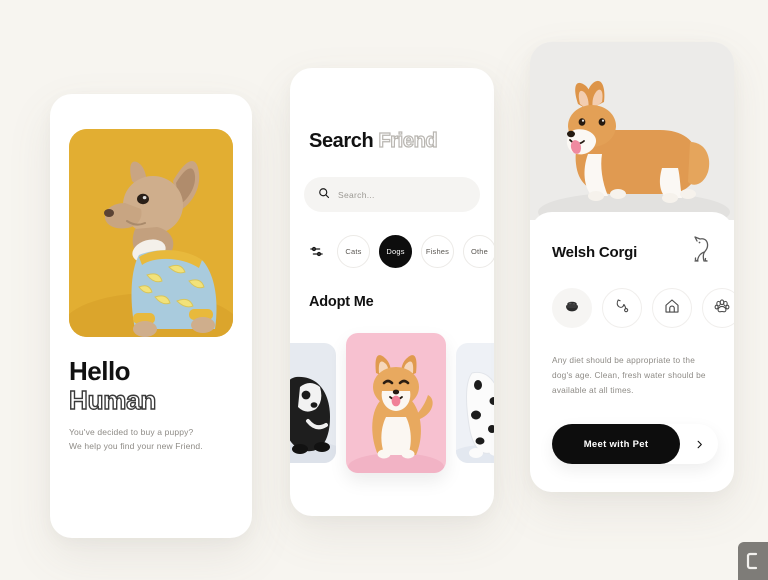 The width and height of the screenshot is (768, 580). Describe the element at coordinates (131, 432) in the screenshot. I see `hello-subtitle-line-1: You've decided to buy a puppy?` at that location.